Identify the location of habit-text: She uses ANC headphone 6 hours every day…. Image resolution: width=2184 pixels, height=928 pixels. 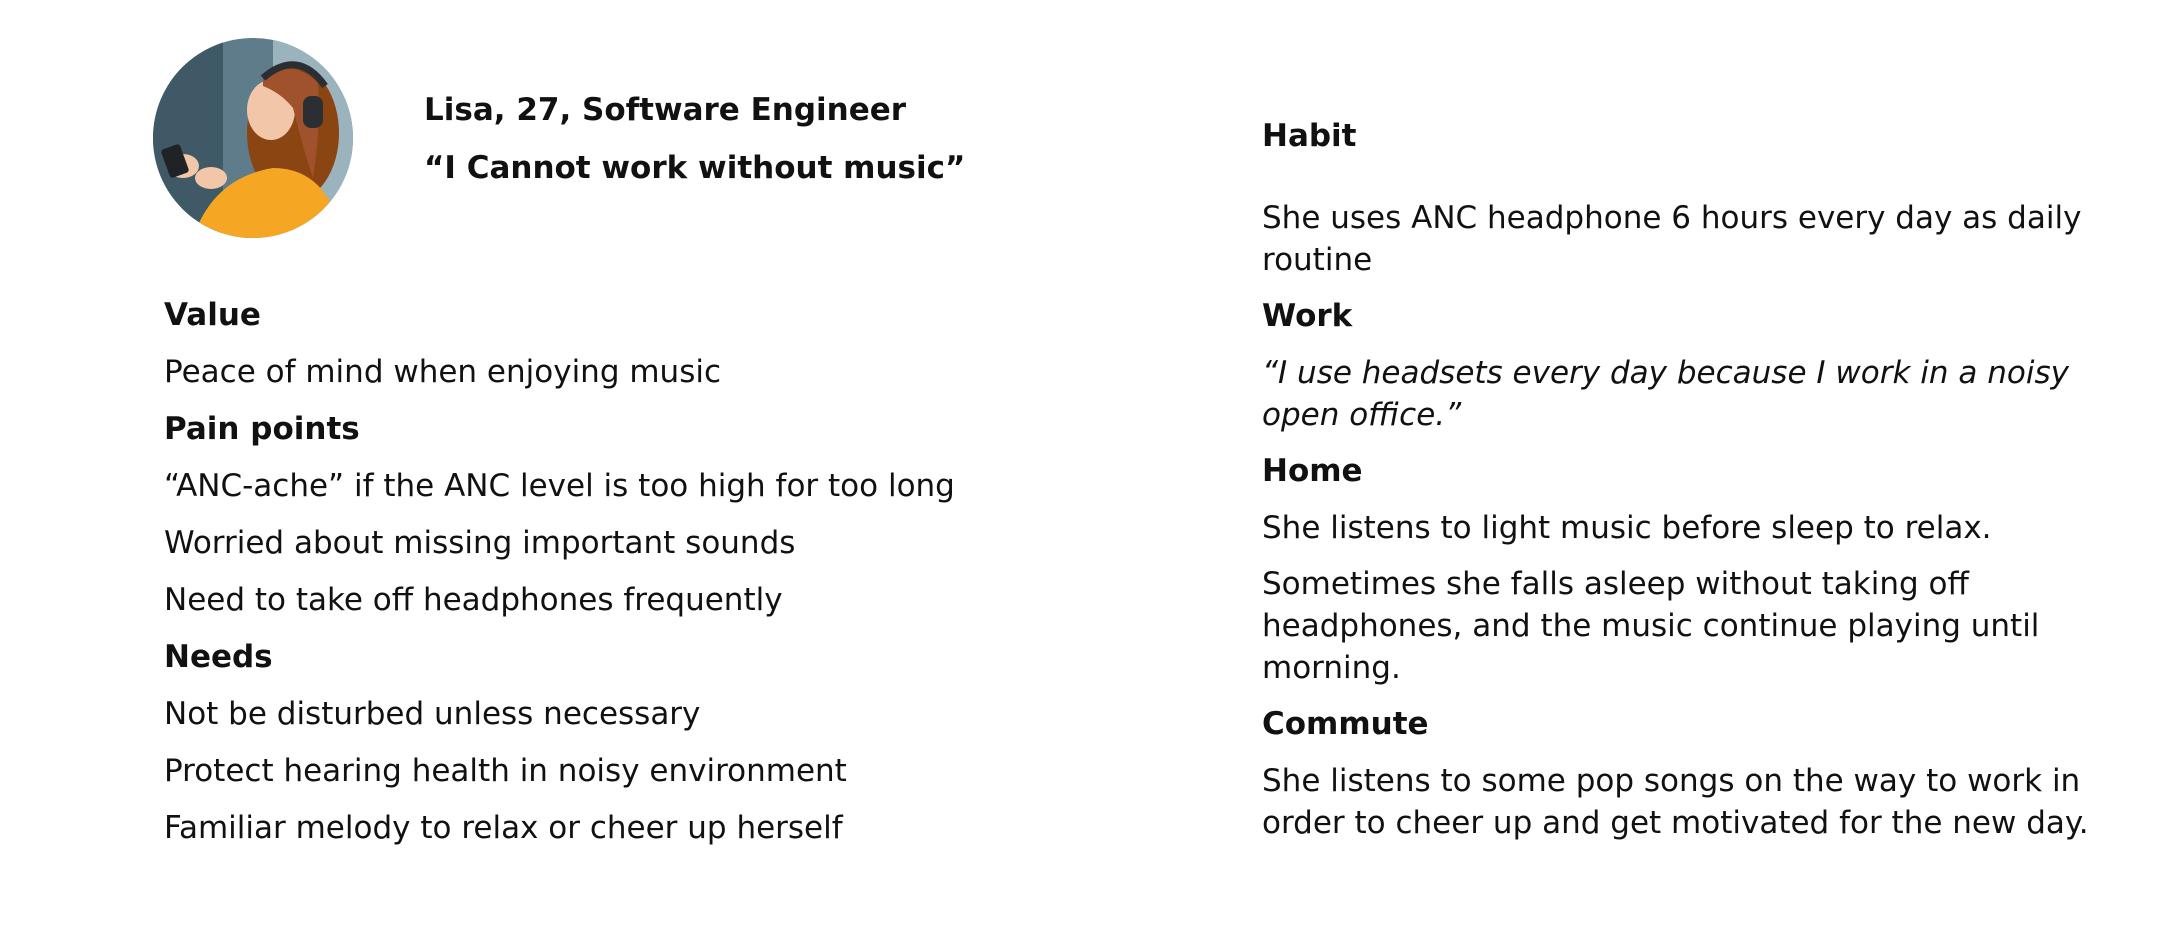
(1672, 239).